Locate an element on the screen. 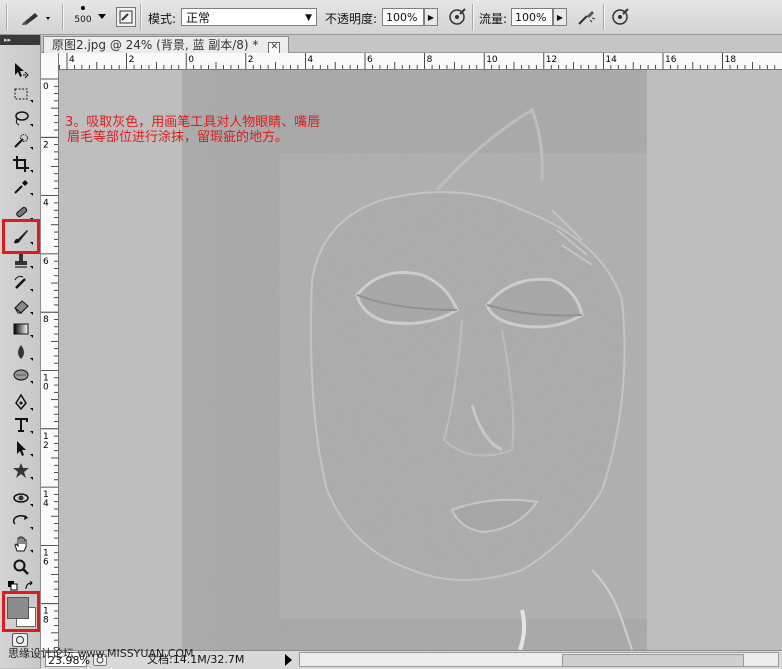 The image size is (782, 669). opacity-value: 100% is located at coordinates (402, 17).